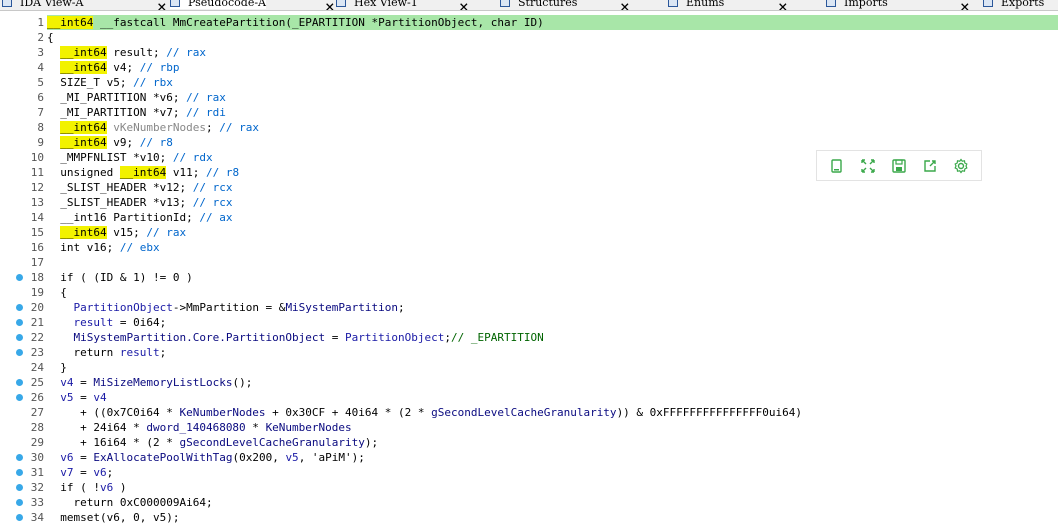  What do you see at coordinates (529, 142) in the screenshot?
I see `code-line: 9 __int64 v9; // r8` at bounding box center [529, 142].